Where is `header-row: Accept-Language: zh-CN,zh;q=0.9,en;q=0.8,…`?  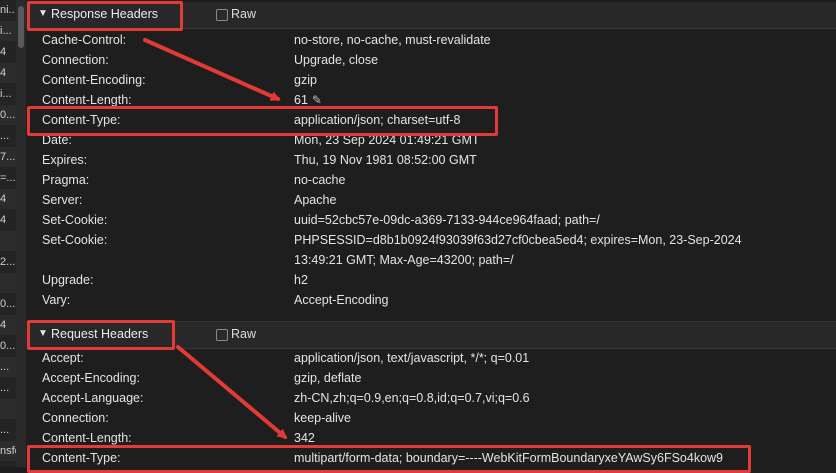 header-row: Accept-Language: zh-CN,zh;q=0.9,en;q=0.8,… is located at coordinates (431, 398).